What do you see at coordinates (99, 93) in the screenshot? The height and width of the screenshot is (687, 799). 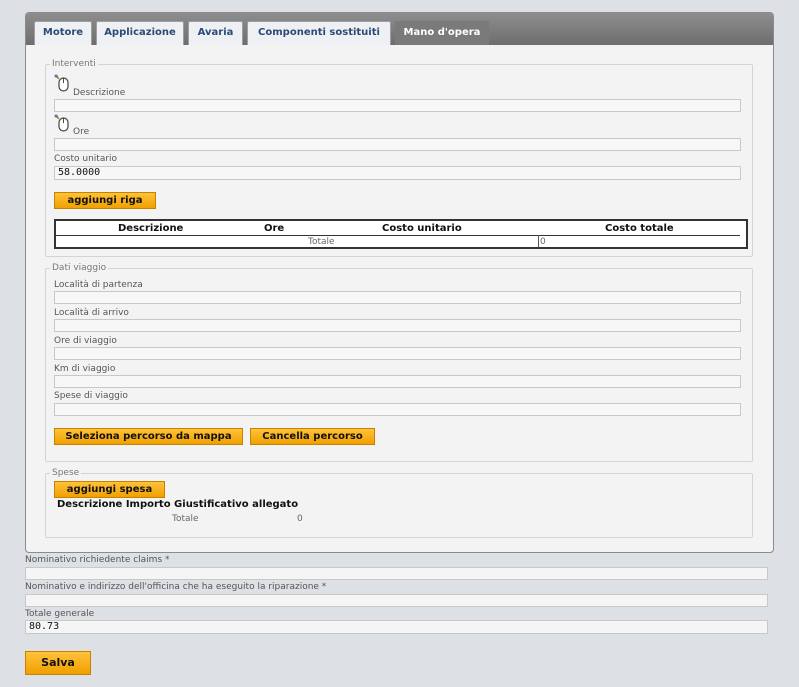 I see `descrizione-label: Descrizione` at bounding box center [99, 93].